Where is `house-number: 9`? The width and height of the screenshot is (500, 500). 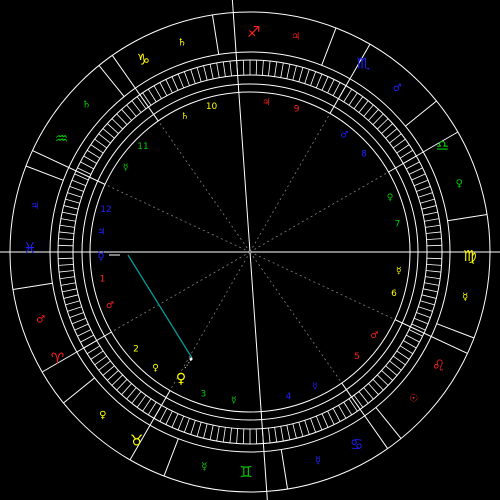 house-number: 9 is located at coordinates (297, 109).